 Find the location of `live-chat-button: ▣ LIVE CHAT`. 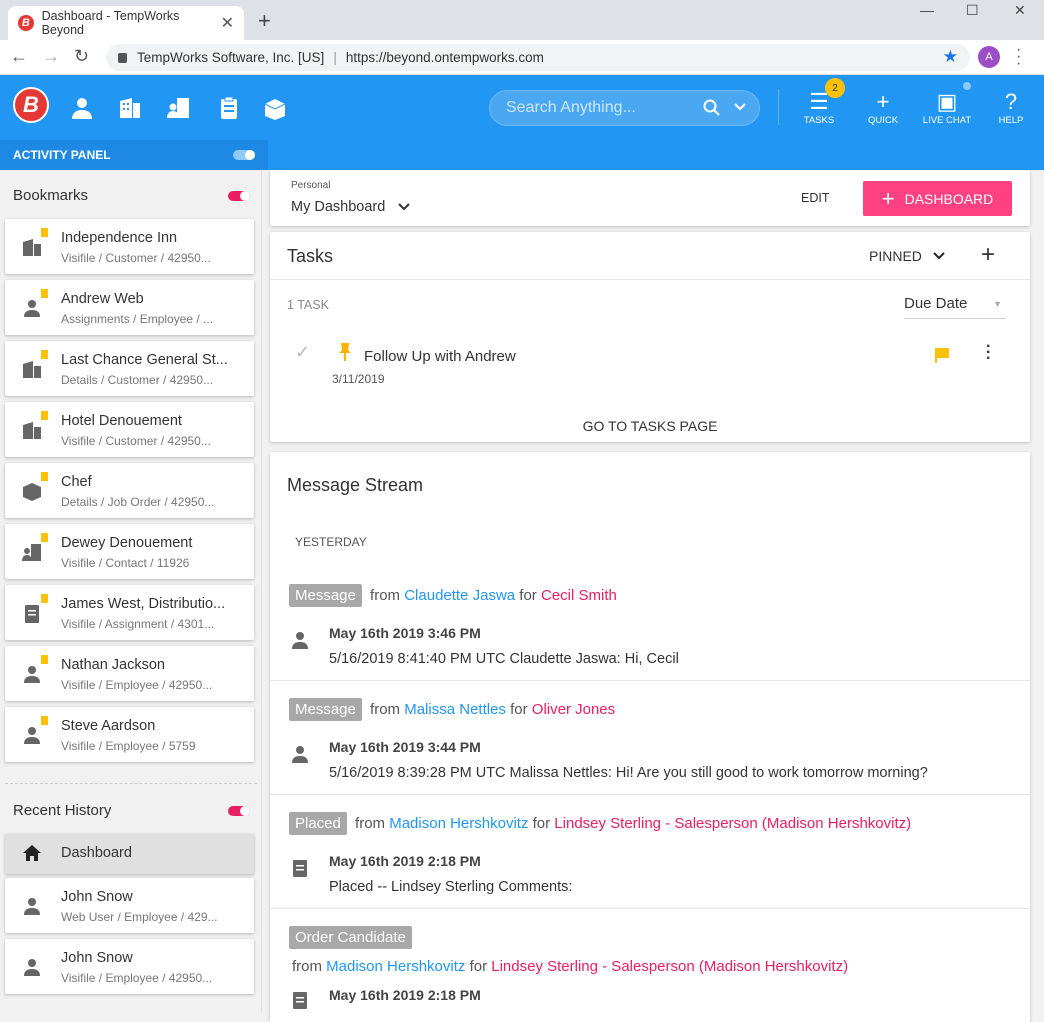

live-chat-button: ▣ LIVE CHAT is located at coordinates (947, 107).